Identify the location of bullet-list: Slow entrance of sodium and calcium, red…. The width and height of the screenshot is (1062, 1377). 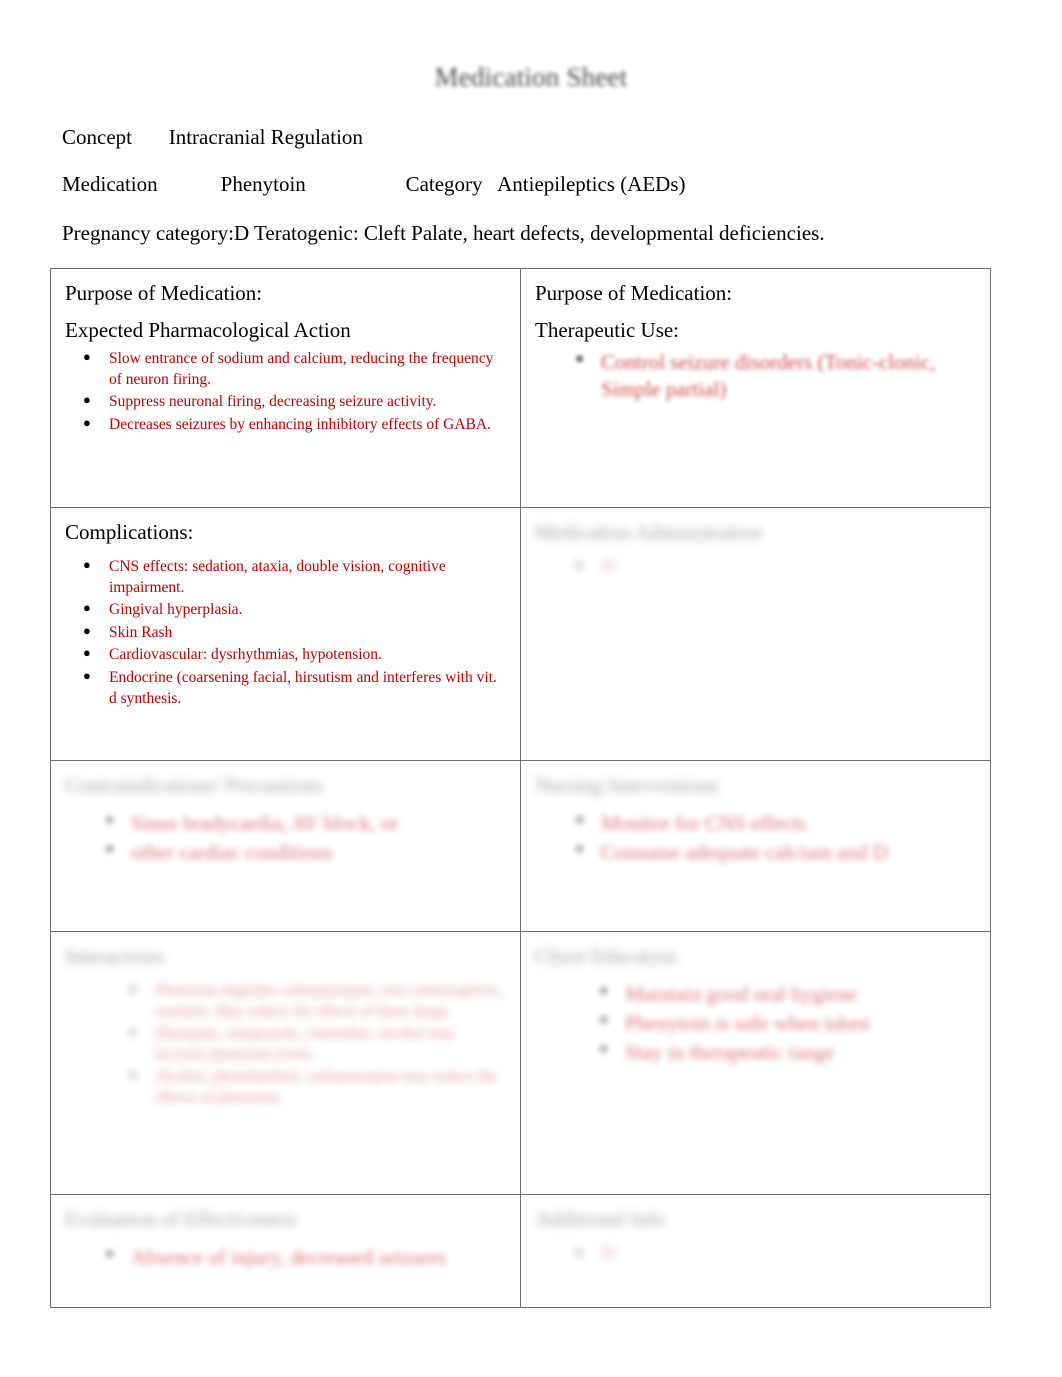
(285, 392).